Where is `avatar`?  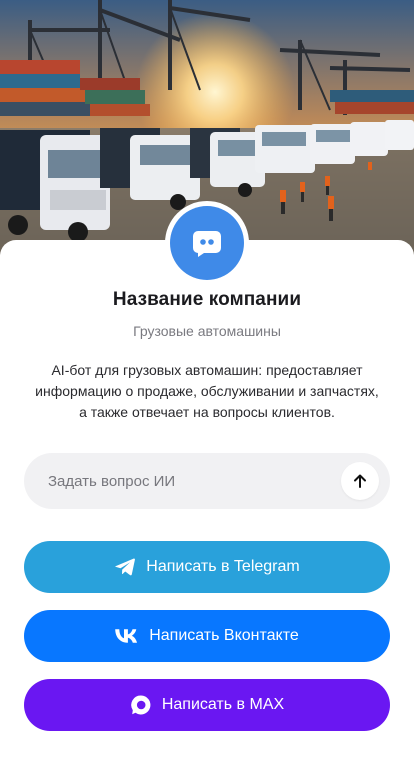 avatar is located at coordinates (207, 243).